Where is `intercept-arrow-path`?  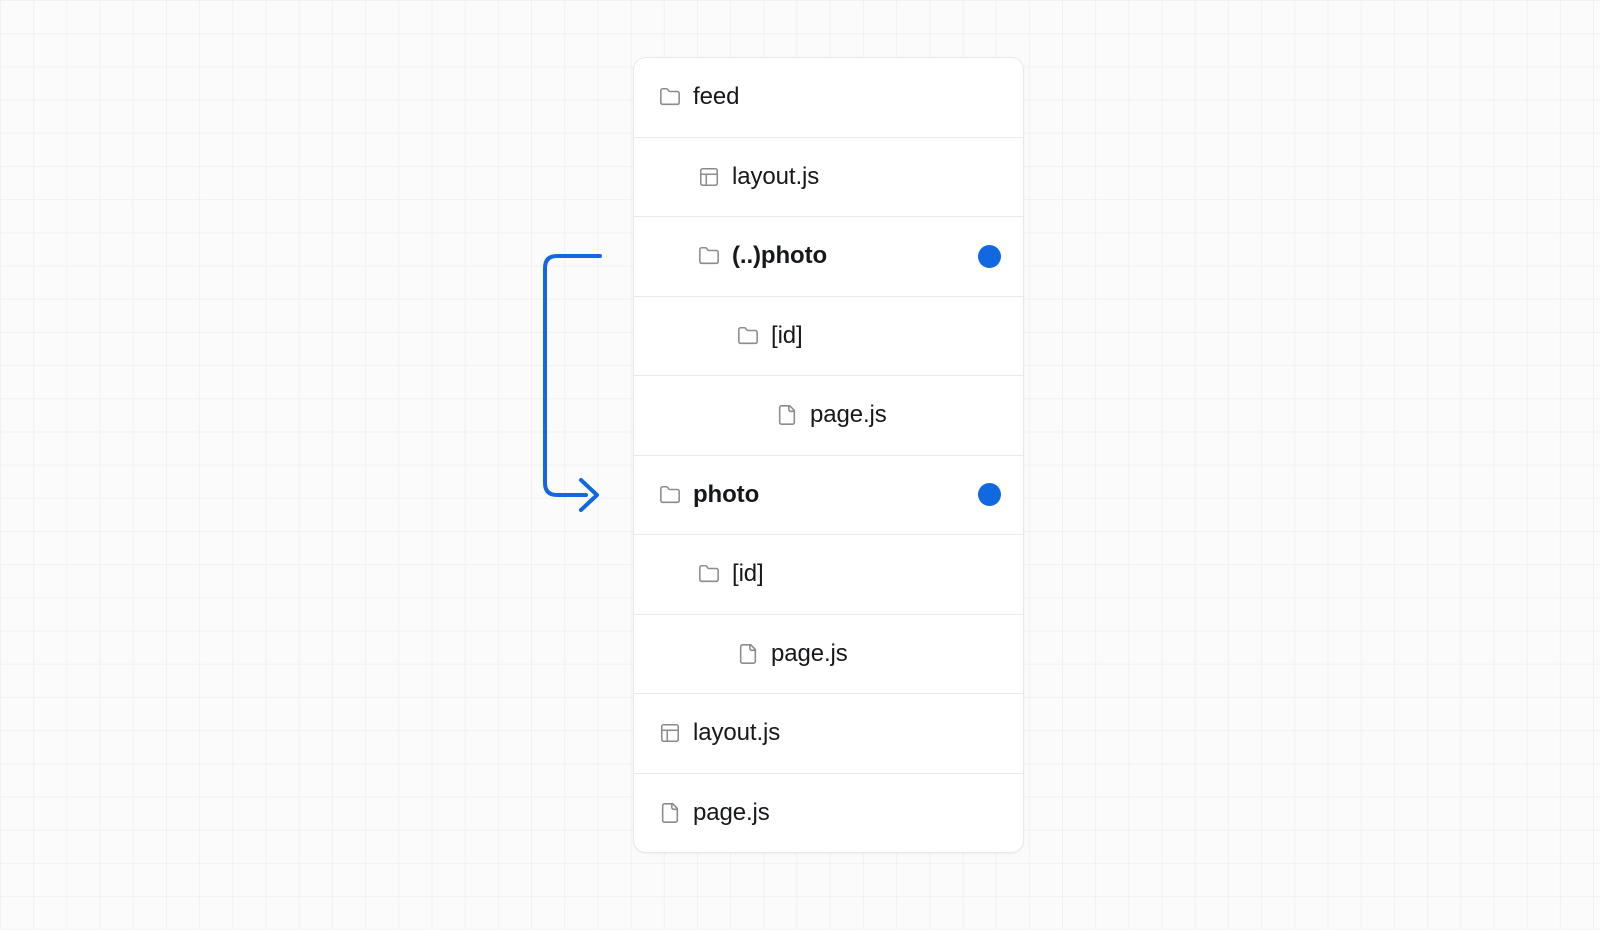 intercept-arrow-path is located at coordinates (572, 375).